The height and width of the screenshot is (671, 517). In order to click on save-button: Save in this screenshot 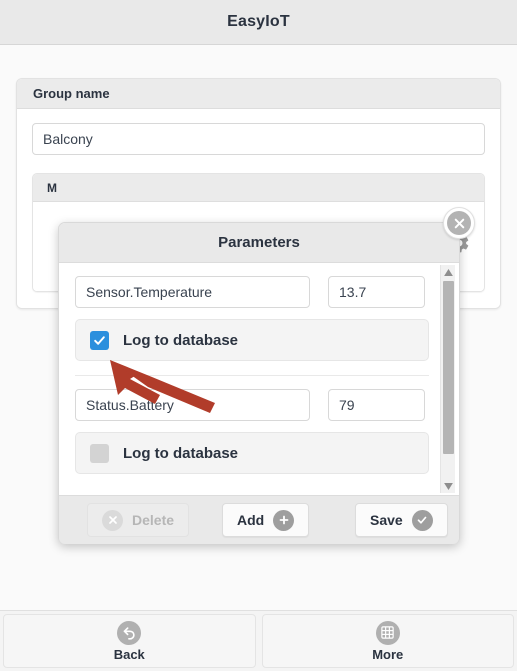, I will do `click(401, 520)`.